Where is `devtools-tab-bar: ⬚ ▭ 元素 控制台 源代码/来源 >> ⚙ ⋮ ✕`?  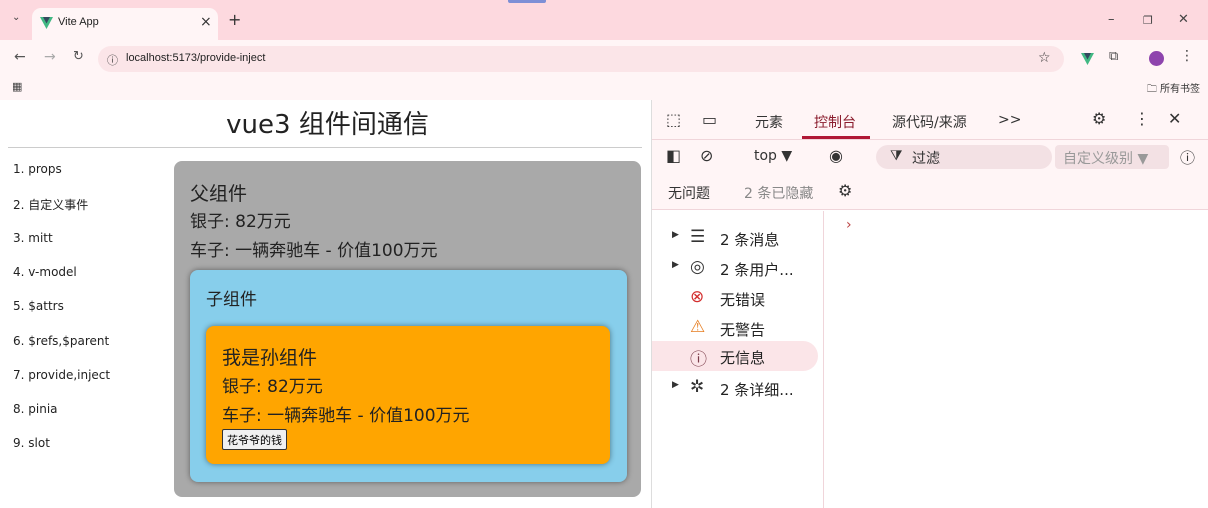
devtools-tab-bar: ⬚ ▭ 元素 控制台 源代码/来源 >> ⚙ ⋮ ✕ is located at coordinates (930, 120).